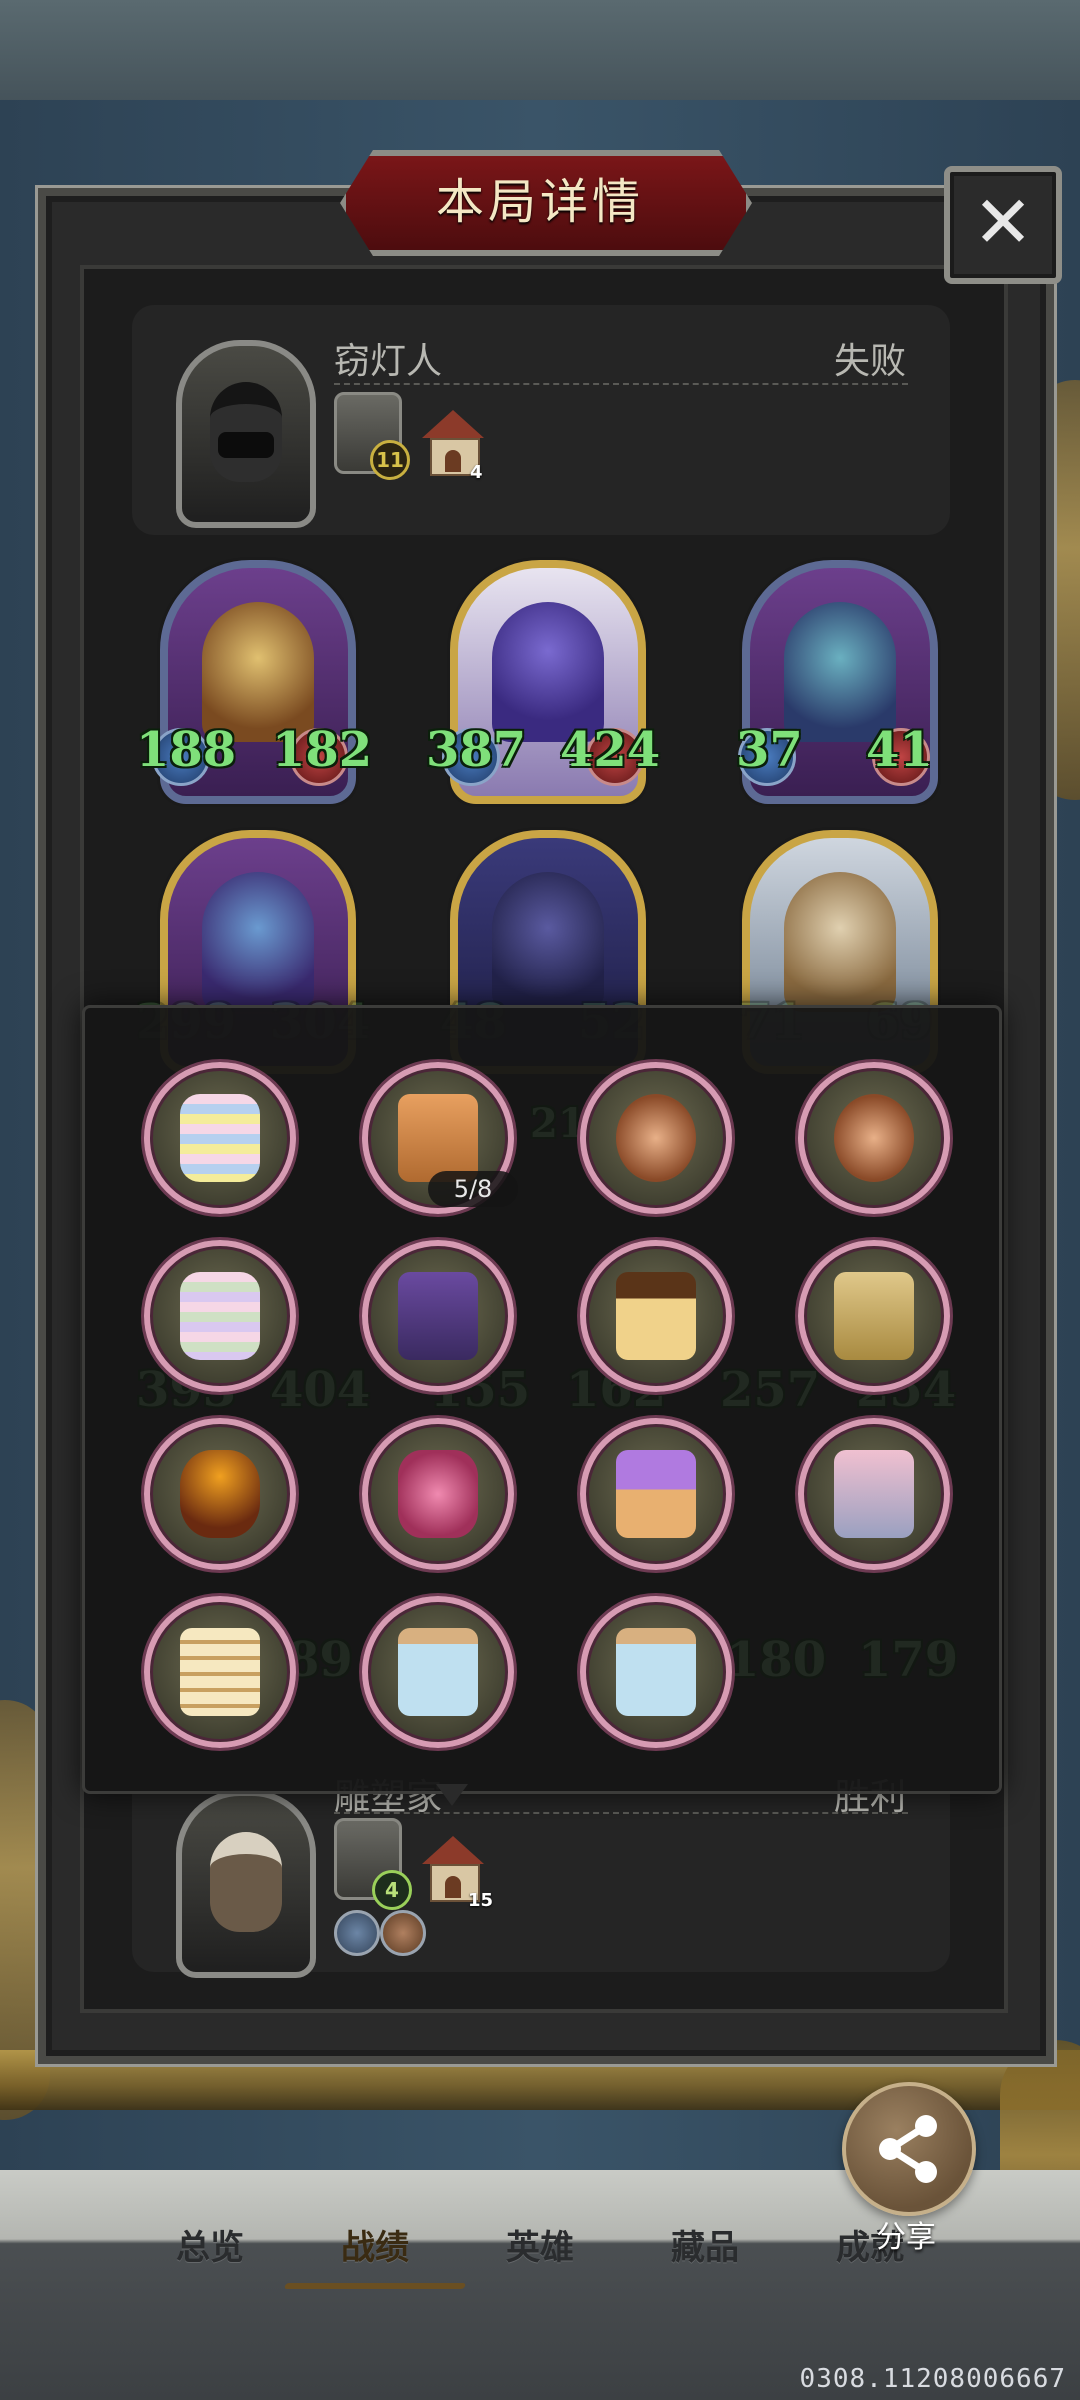 Image resolution: width=1080 pixels, height=2400 pixels. Describe the element at coordinates (776, 1660) in the screenshot. I see `faded-stat: 180` at that location.